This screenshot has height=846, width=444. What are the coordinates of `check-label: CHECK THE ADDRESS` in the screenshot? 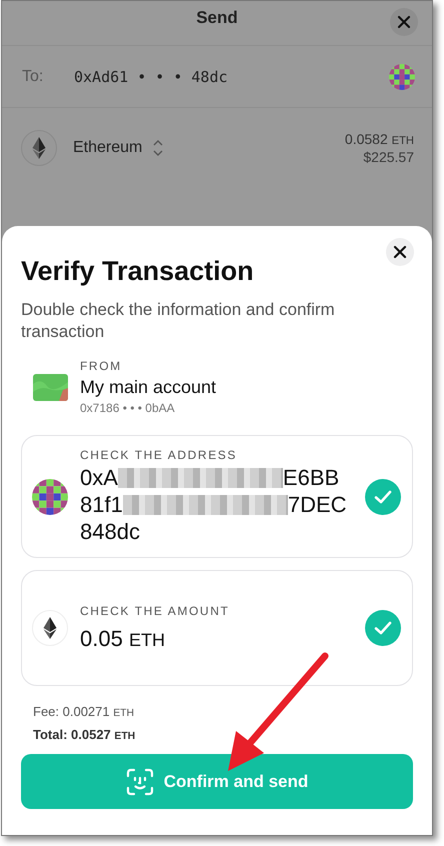 It's located at (159, 455).